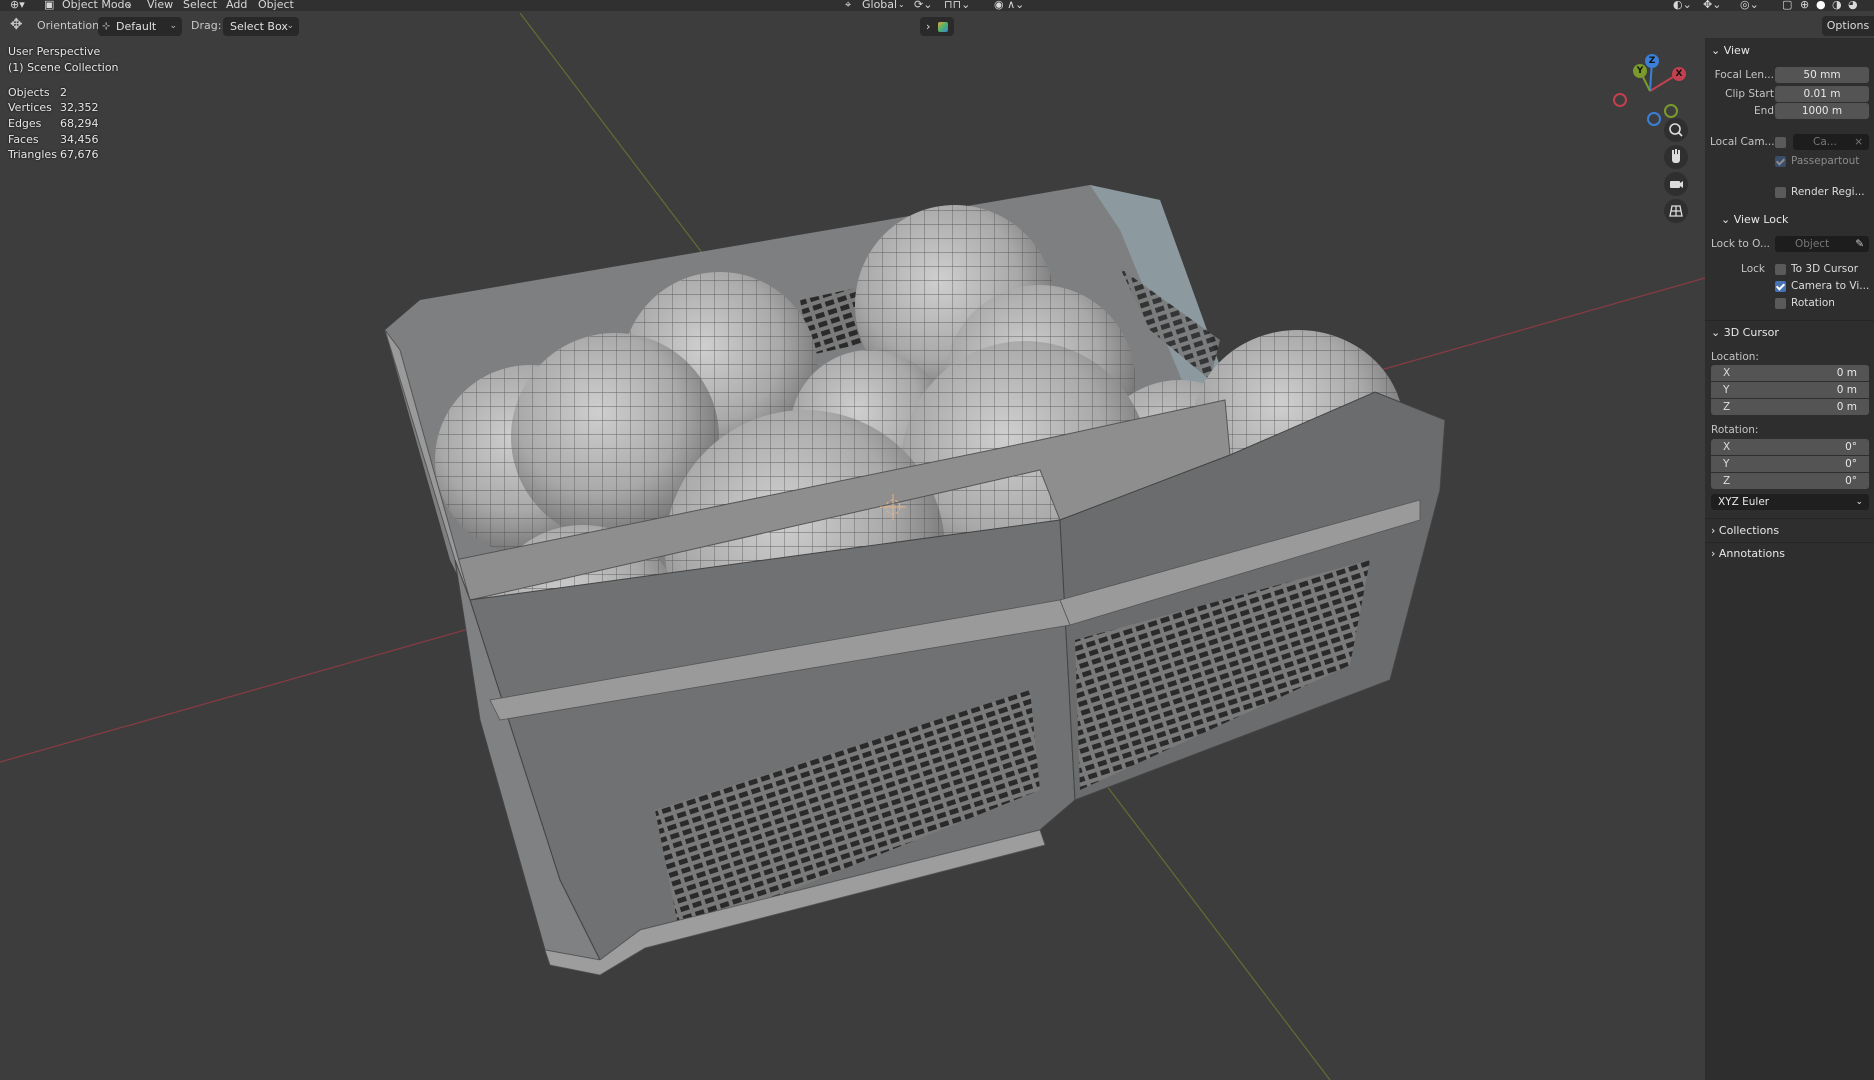  I want to click on hand-icon, so click(1676, 156).